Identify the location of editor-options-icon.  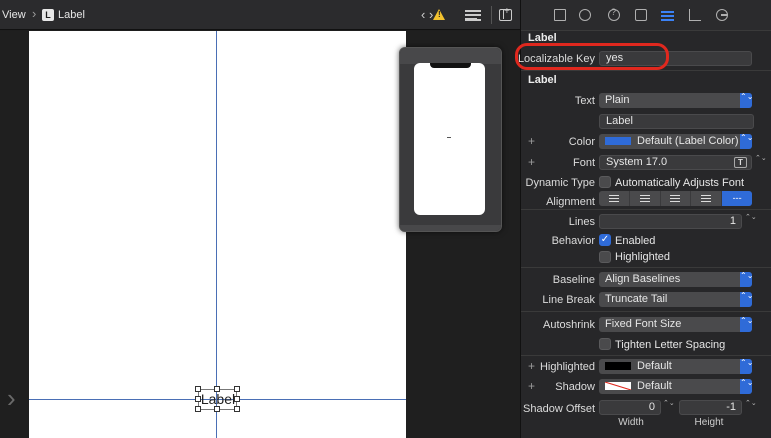
(473, 15).